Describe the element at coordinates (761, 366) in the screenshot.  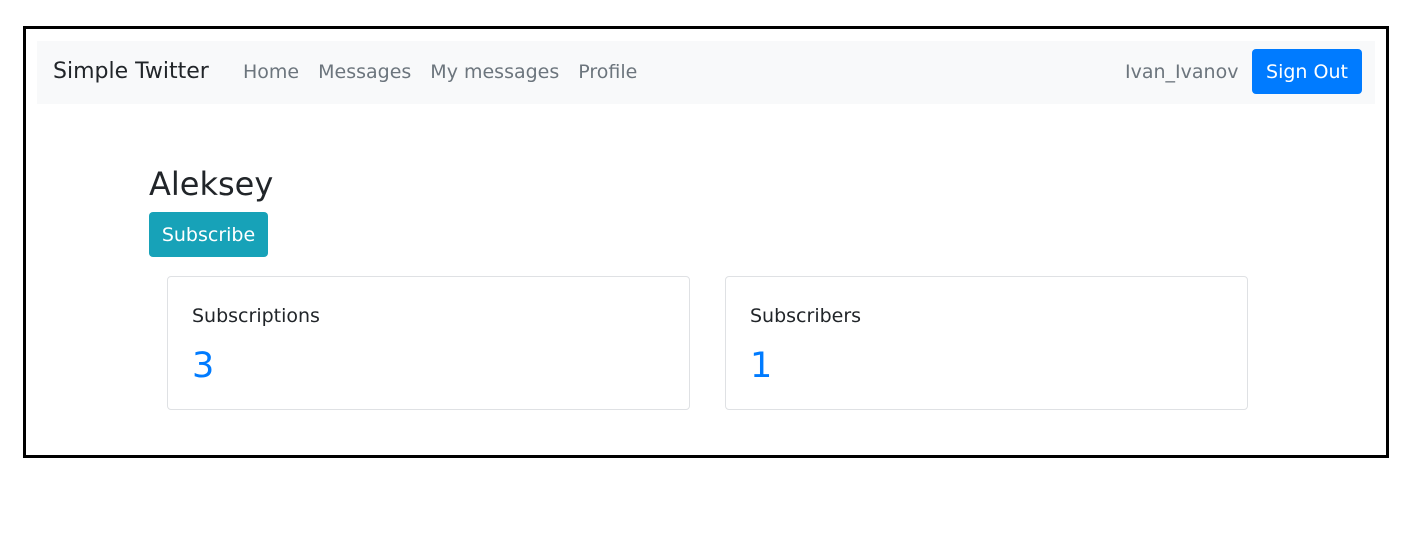
I see `subscribers-count-link: 1` at that location.